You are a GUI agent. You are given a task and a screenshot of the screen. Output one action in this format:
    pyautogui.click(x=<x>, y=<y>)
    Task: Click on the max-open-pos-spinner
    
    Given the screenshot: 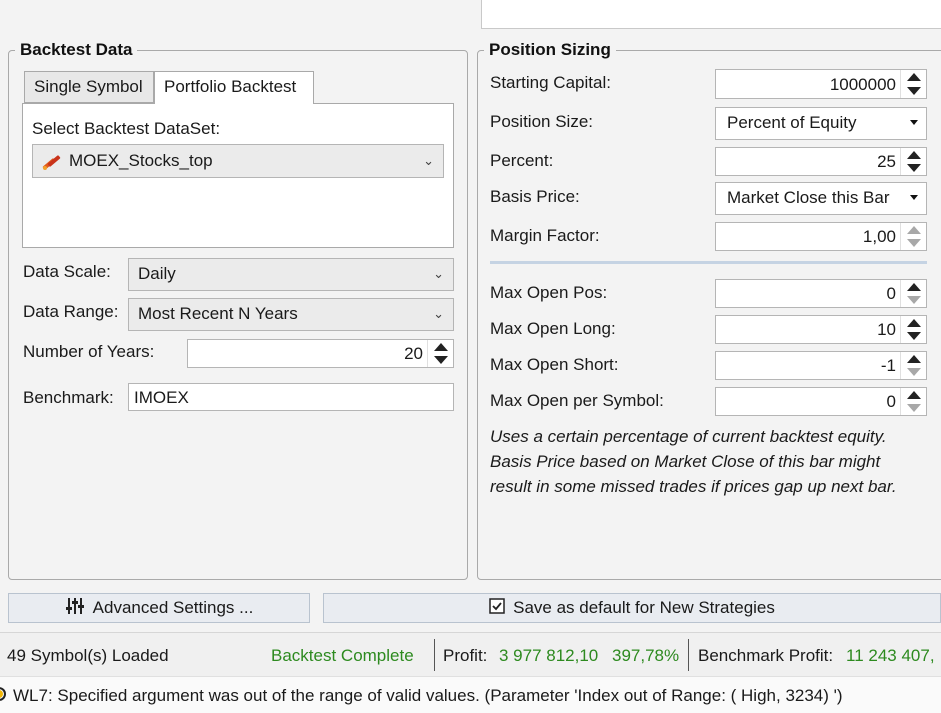 What is the action you would take?
    pyautogui.click(x=913, y=293)
    